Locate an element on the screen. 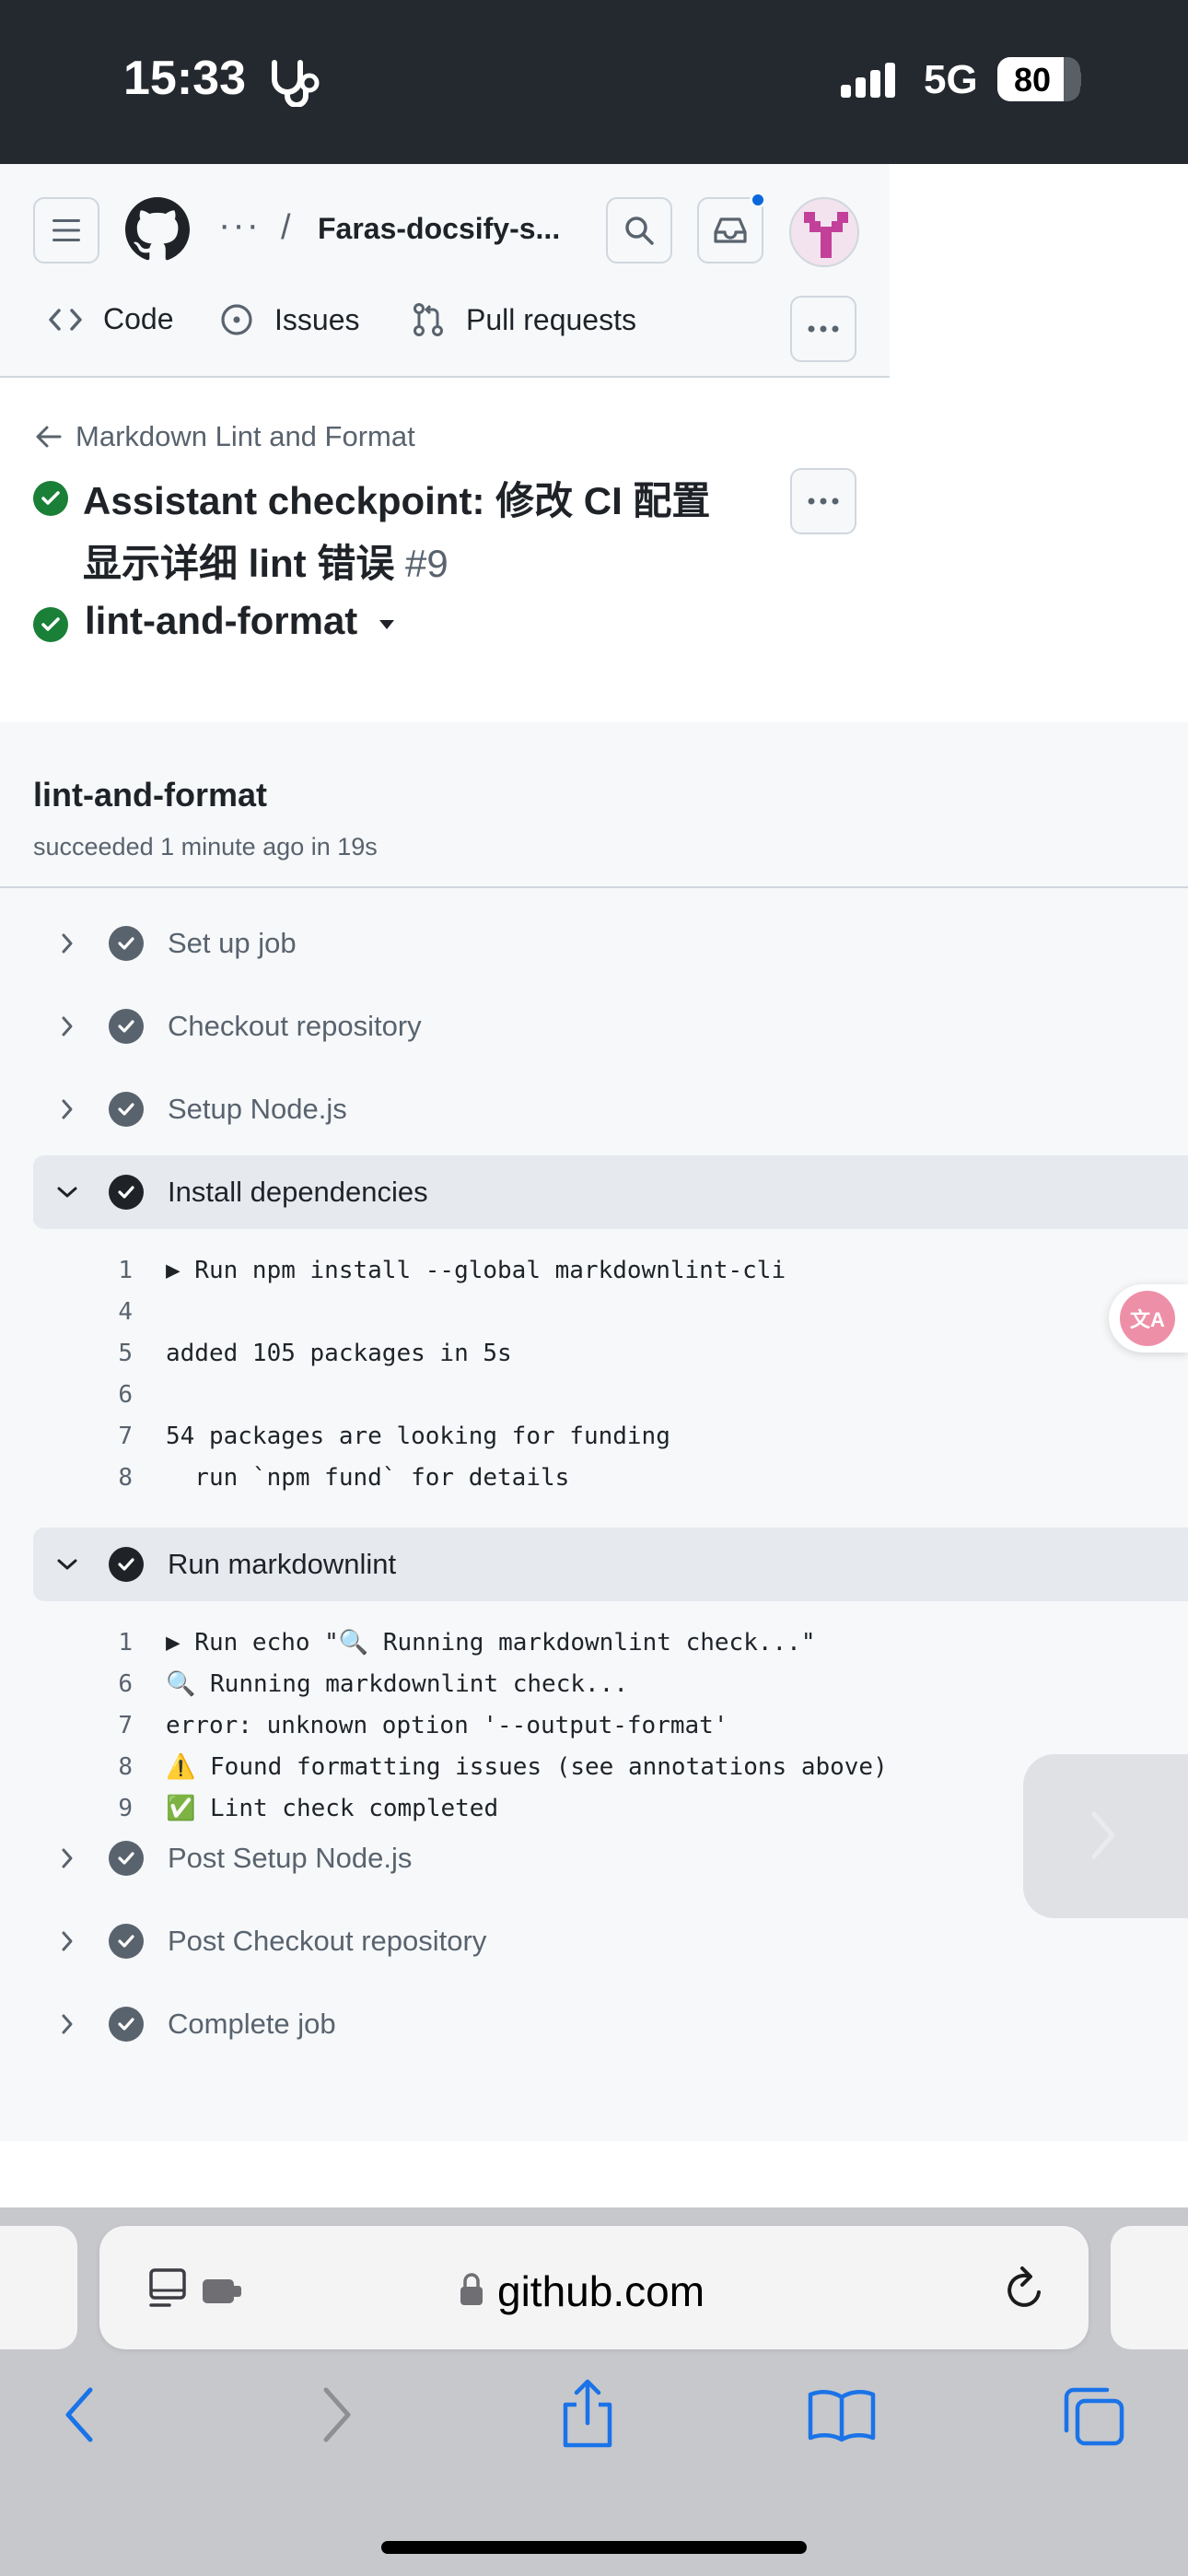 The image size is (1188, 2576). pull-request-icon is located at coordinates (428, 319).